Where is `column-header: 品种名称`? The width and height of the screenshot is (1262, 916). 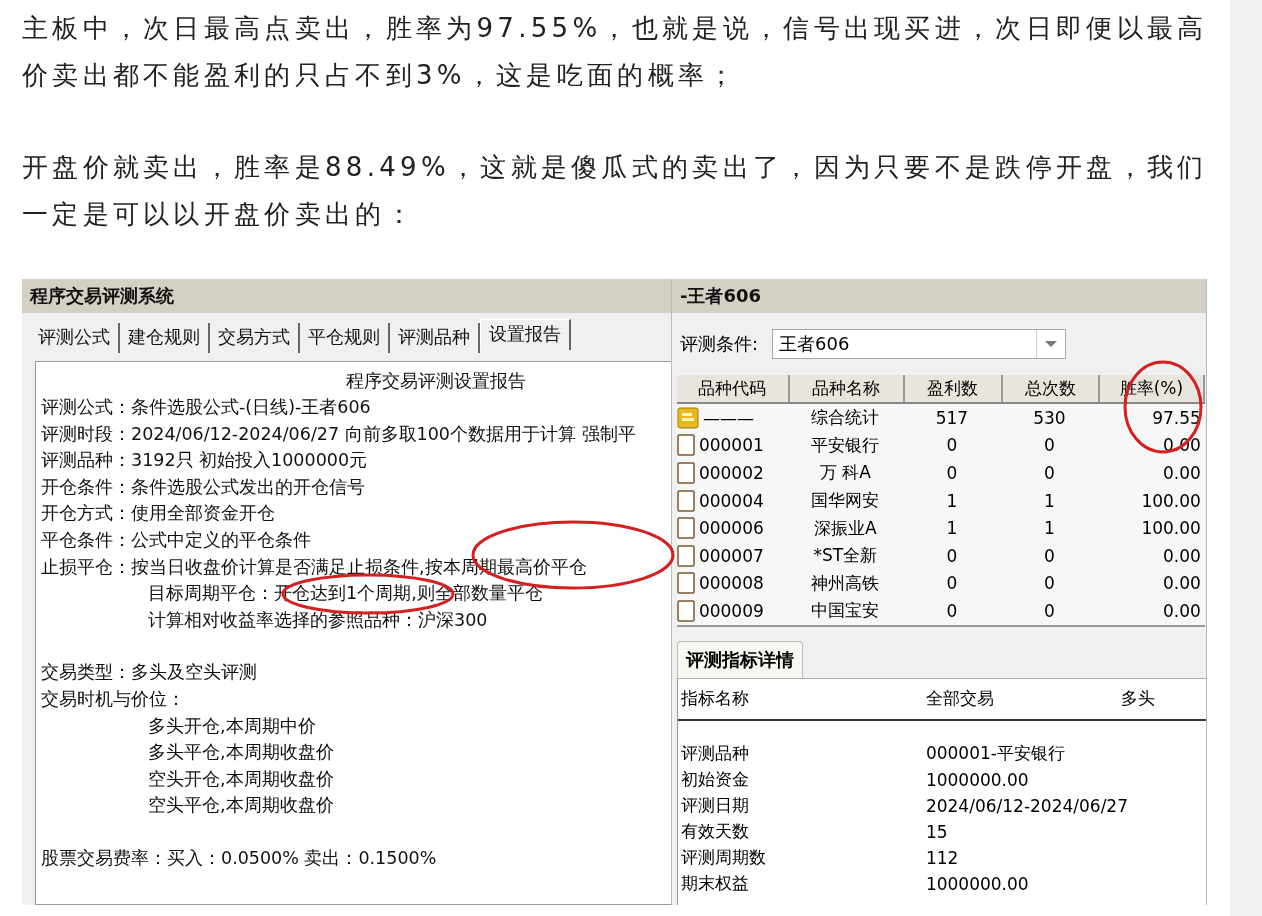 column-header: 品种名称 is located at coordinates (847, 388).